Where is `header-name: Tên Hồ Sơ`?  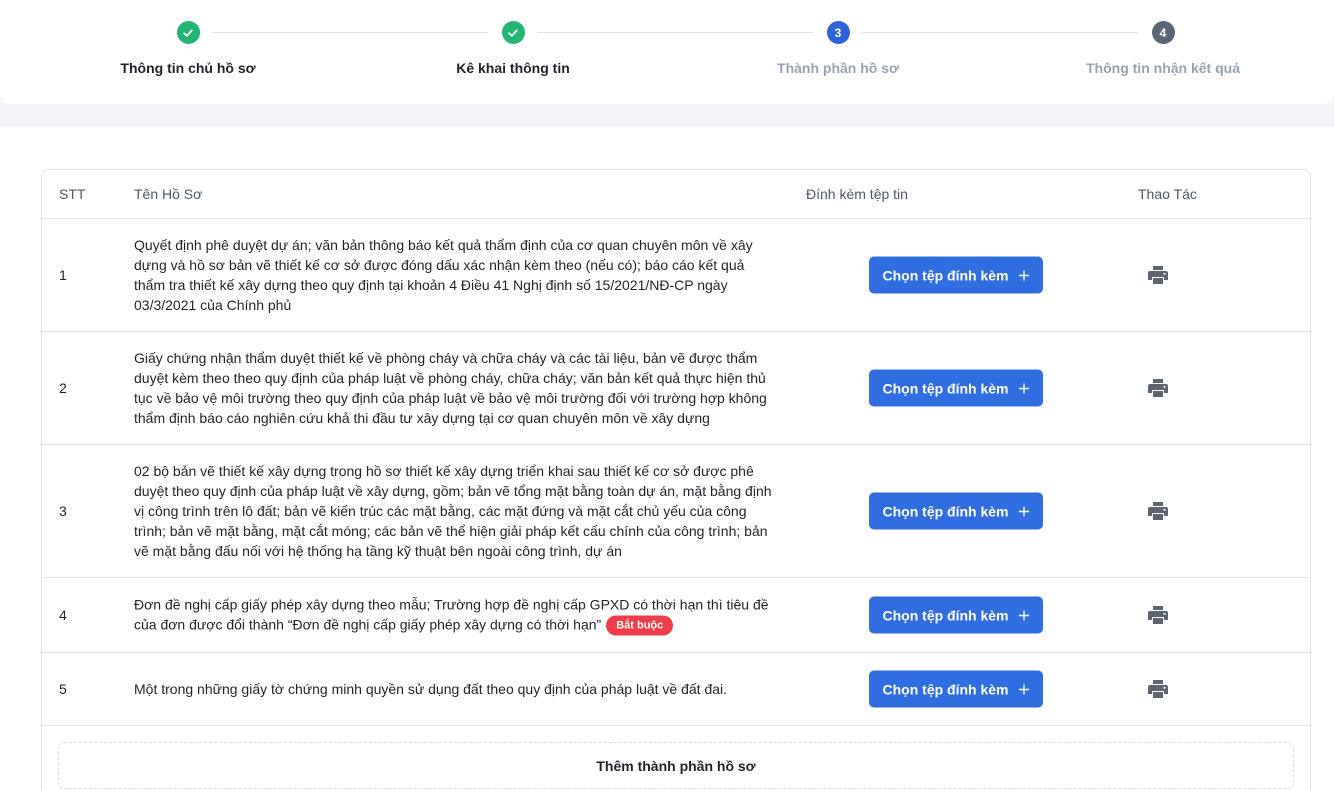
header-name: Tên Hồ Sơ is located at coordinates (168, 194).